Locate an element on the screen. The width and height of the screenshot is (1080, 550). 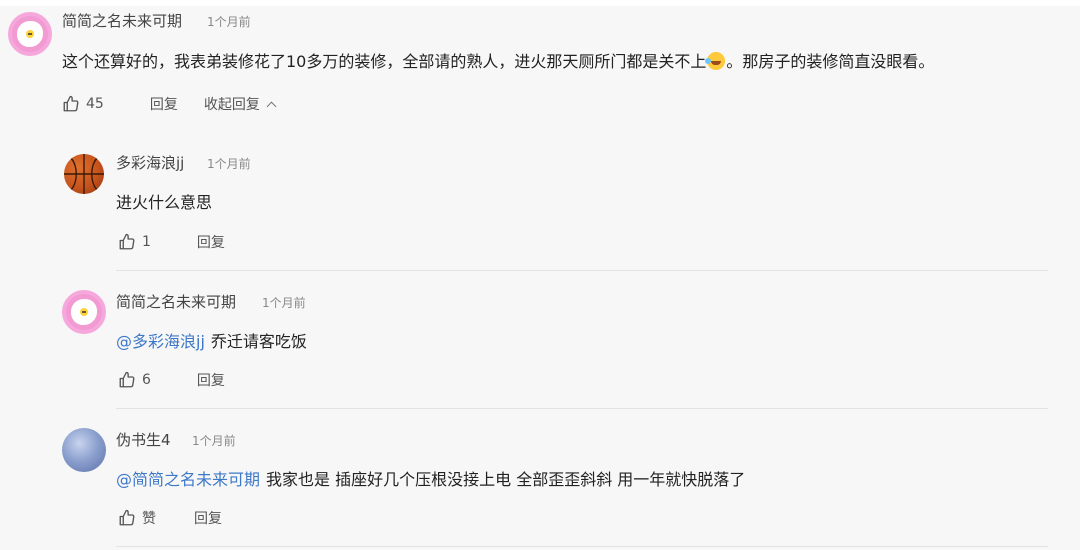
chevron-up-icon is located at coordinates (271, 106).